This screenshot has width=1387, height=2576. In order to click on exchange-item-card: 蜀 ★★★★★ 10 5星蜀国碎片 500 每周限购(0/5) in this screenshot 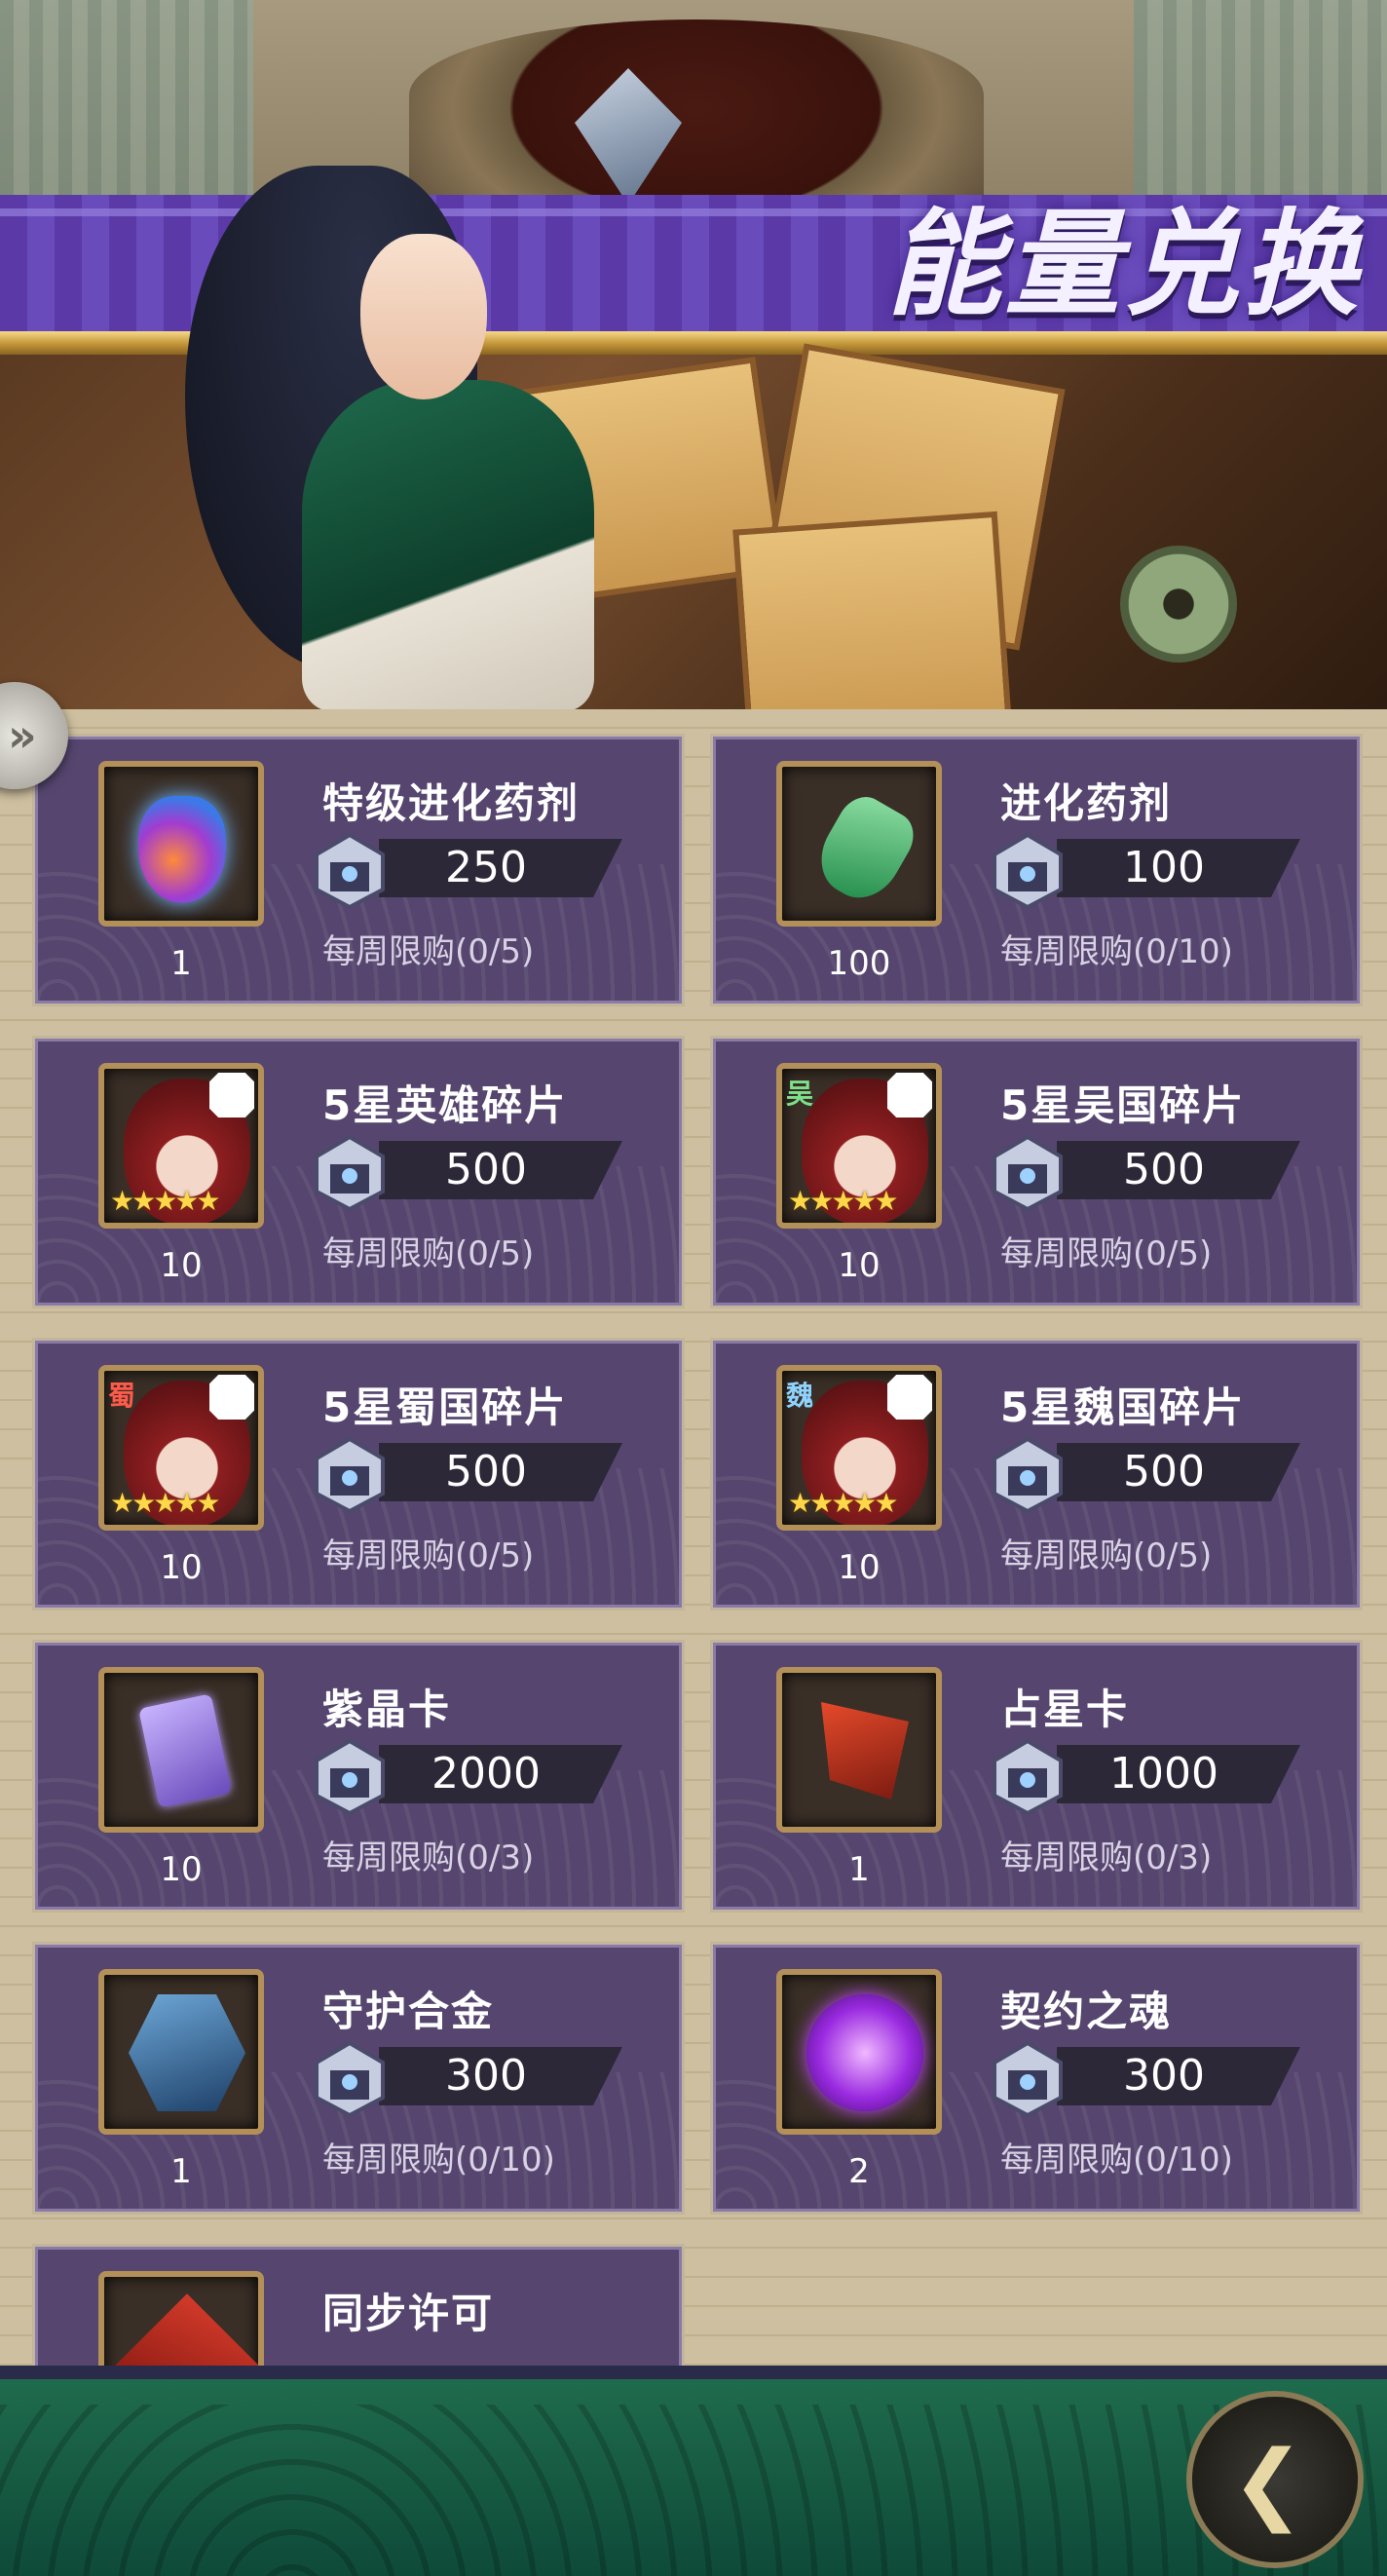, I will do `click(358, 1474)`.